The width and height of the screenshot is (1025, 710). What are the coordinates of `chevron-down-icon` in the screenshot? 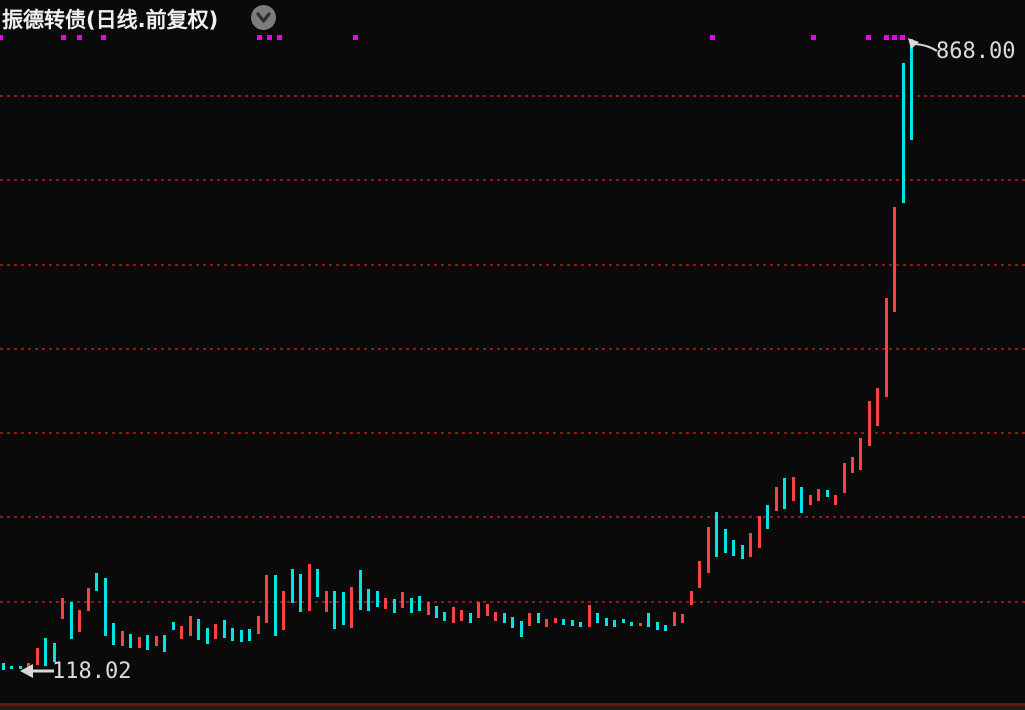 It's located at (263, 17).